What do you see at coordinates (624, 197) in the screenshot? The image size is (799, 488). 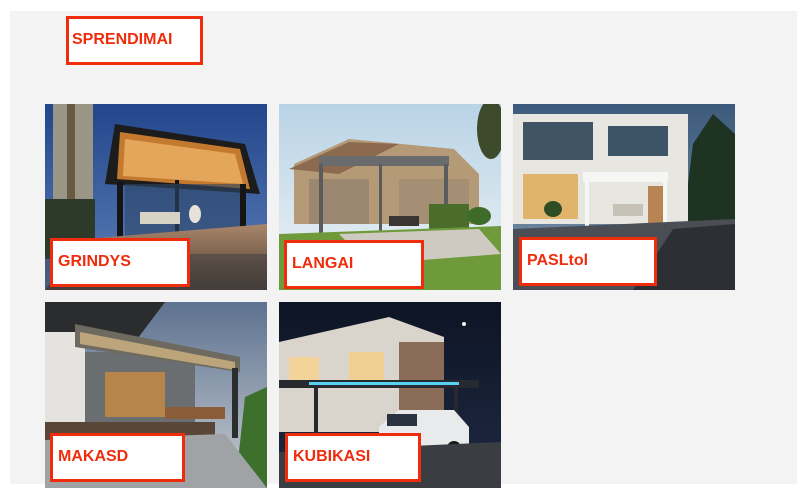 I see `solution-tile-pasltol: PASLtol` at bounding box center [624, 197].